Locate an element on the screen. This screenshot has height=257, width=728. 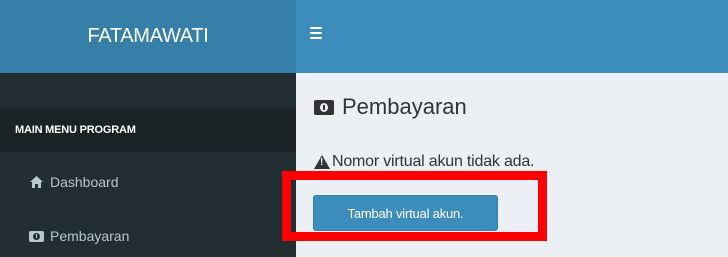
sidebar-menu-header-label: MAIN MENU PROGRAM is located at coordinates (75, 130).